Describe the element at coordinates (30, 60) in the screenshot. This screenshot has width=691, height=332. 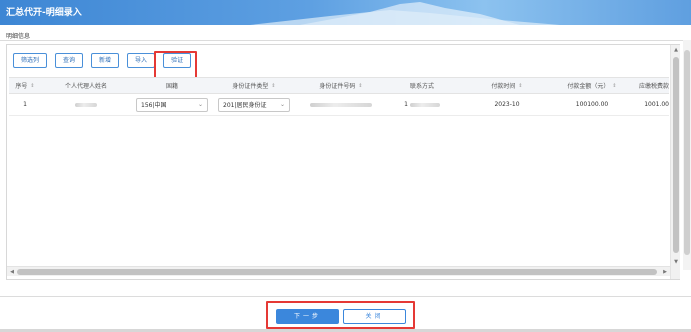
I see `filter-columns-button: 筛选列` at that location.